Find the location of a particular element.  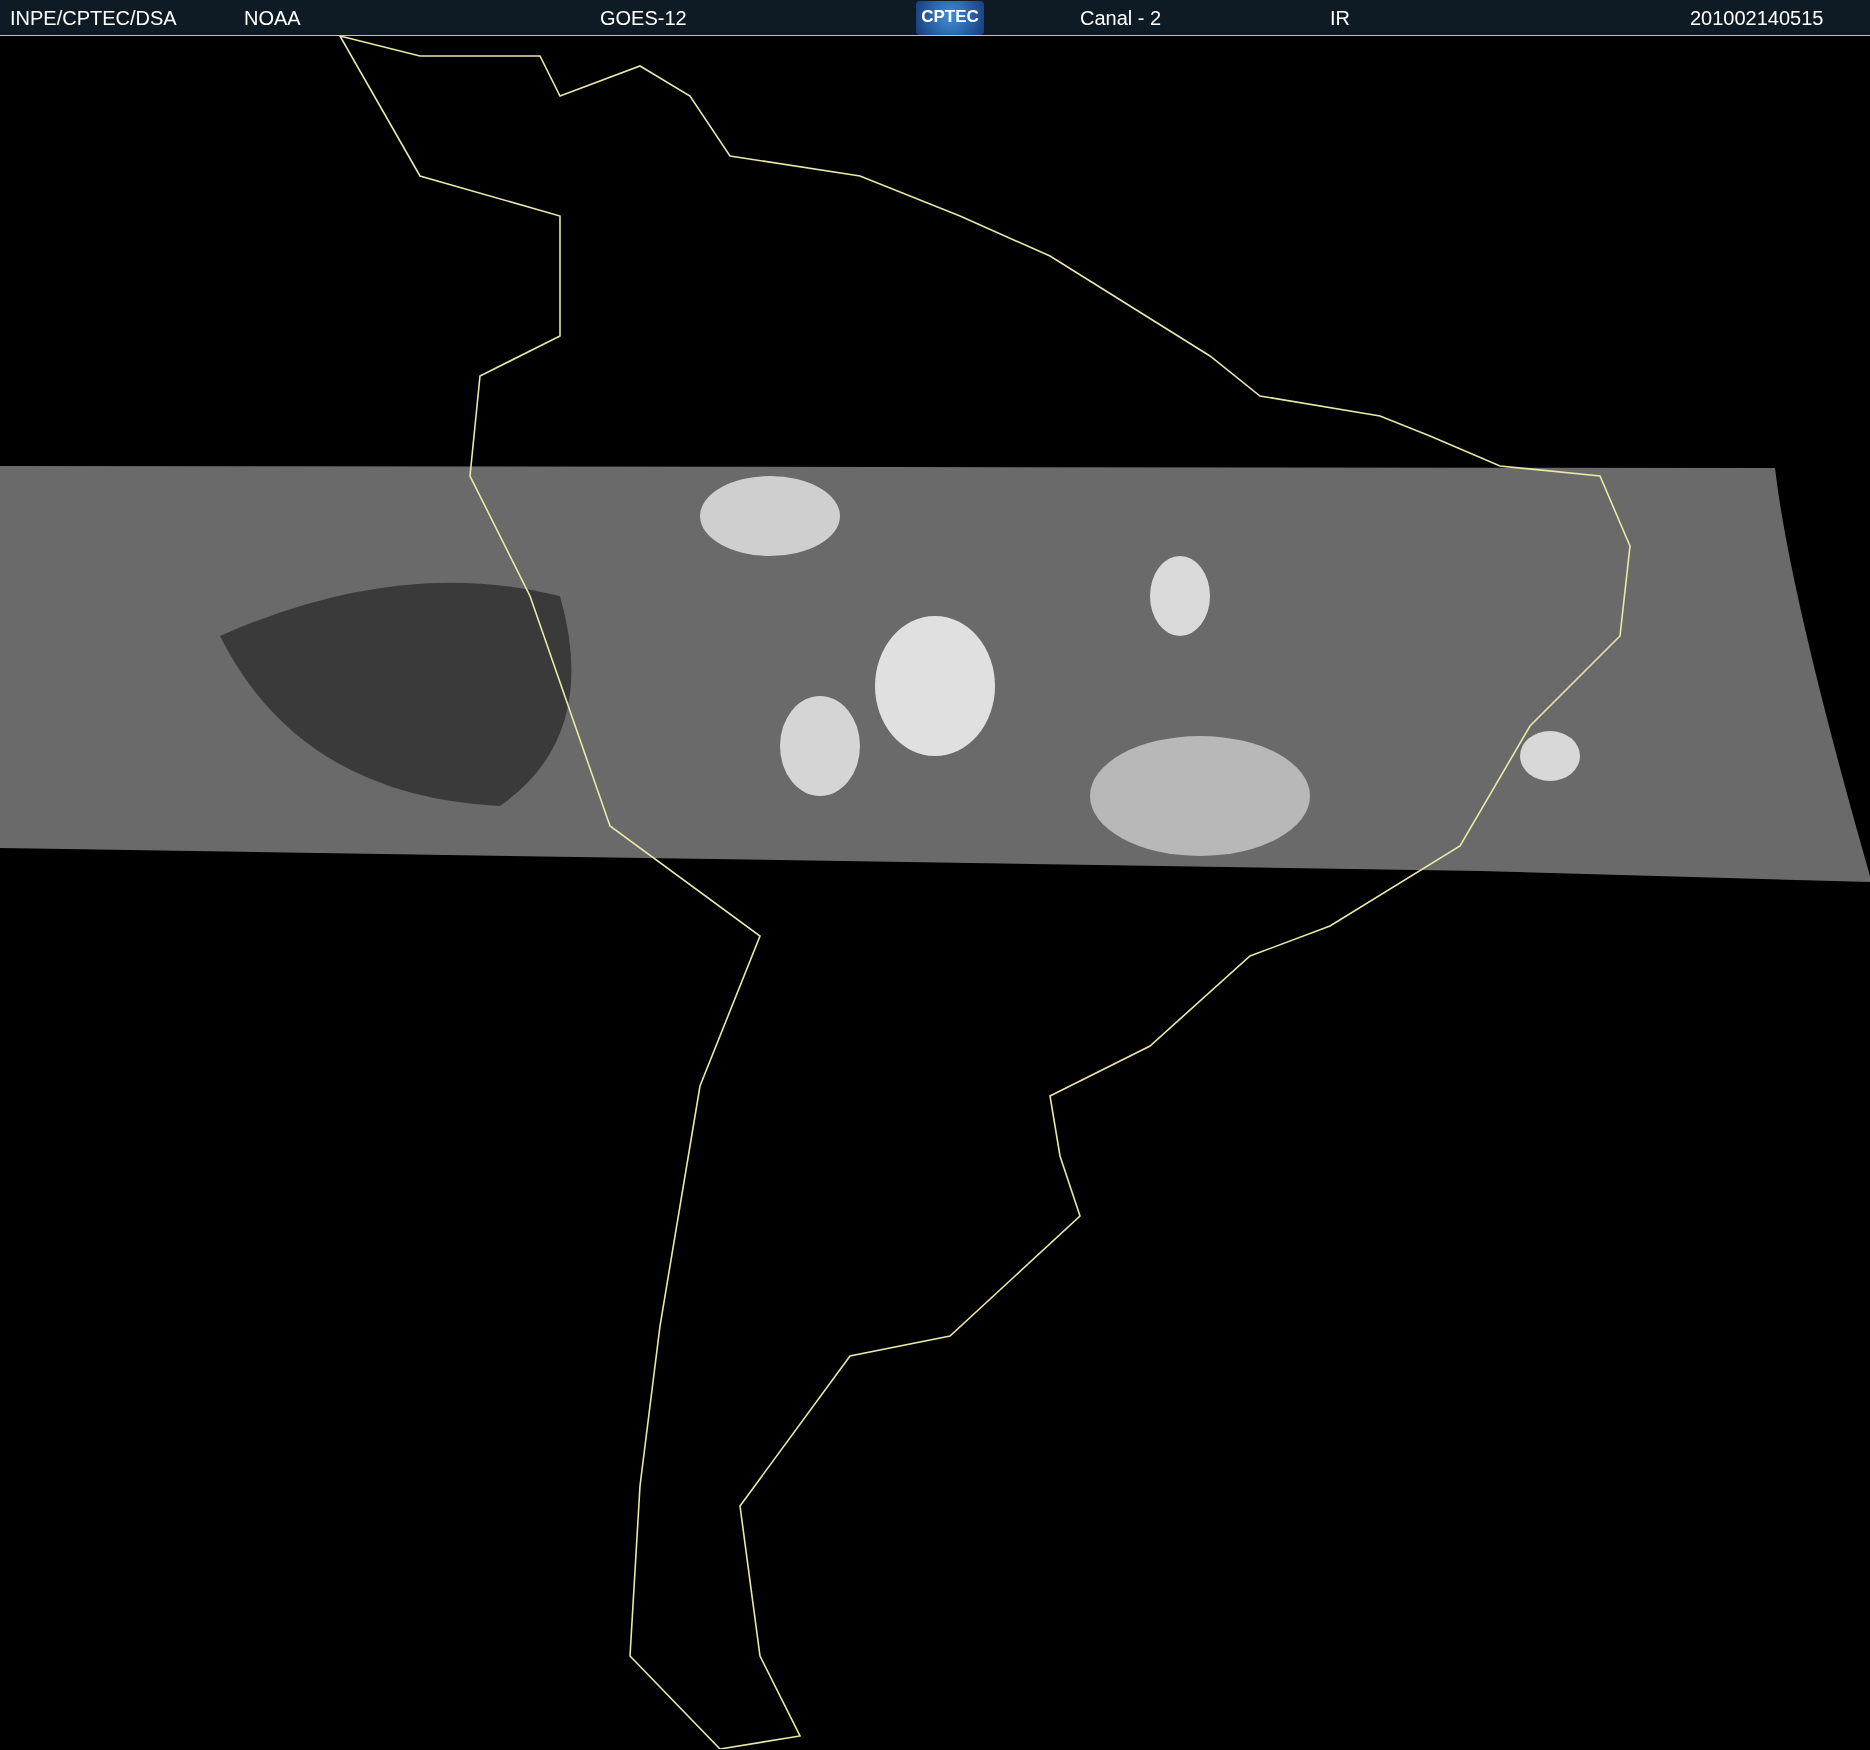

channel-label: Canal - 2 is located at coordinates (1121, 18).